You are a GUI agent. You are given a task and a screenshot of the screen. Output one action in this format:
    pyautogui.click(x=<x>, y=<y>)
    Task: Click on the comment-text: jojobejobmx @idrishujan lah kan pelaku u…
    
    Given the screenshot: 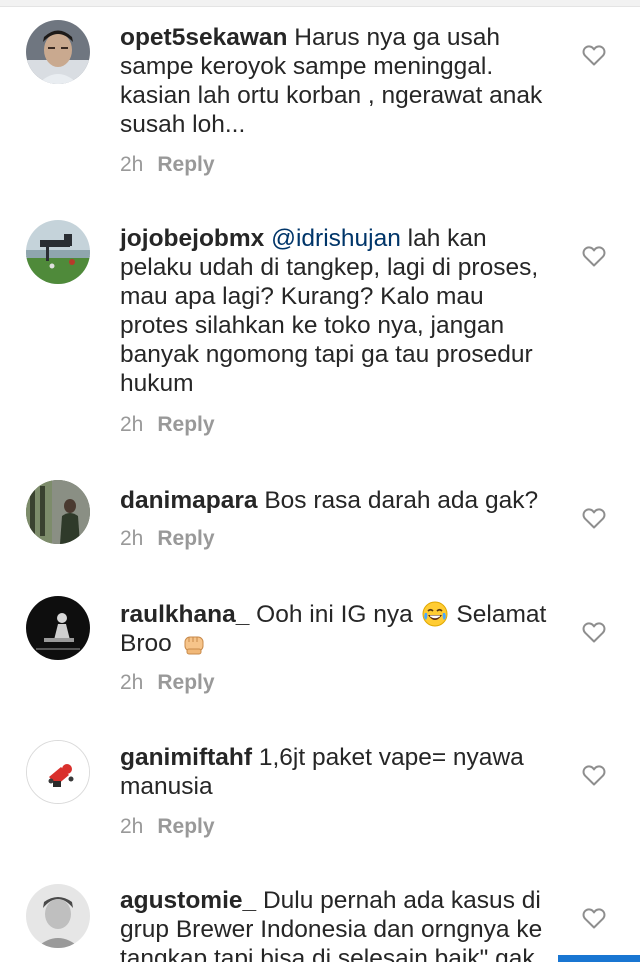 What is the action you would take?
    pyautogui.click(x=340, y=311)
    